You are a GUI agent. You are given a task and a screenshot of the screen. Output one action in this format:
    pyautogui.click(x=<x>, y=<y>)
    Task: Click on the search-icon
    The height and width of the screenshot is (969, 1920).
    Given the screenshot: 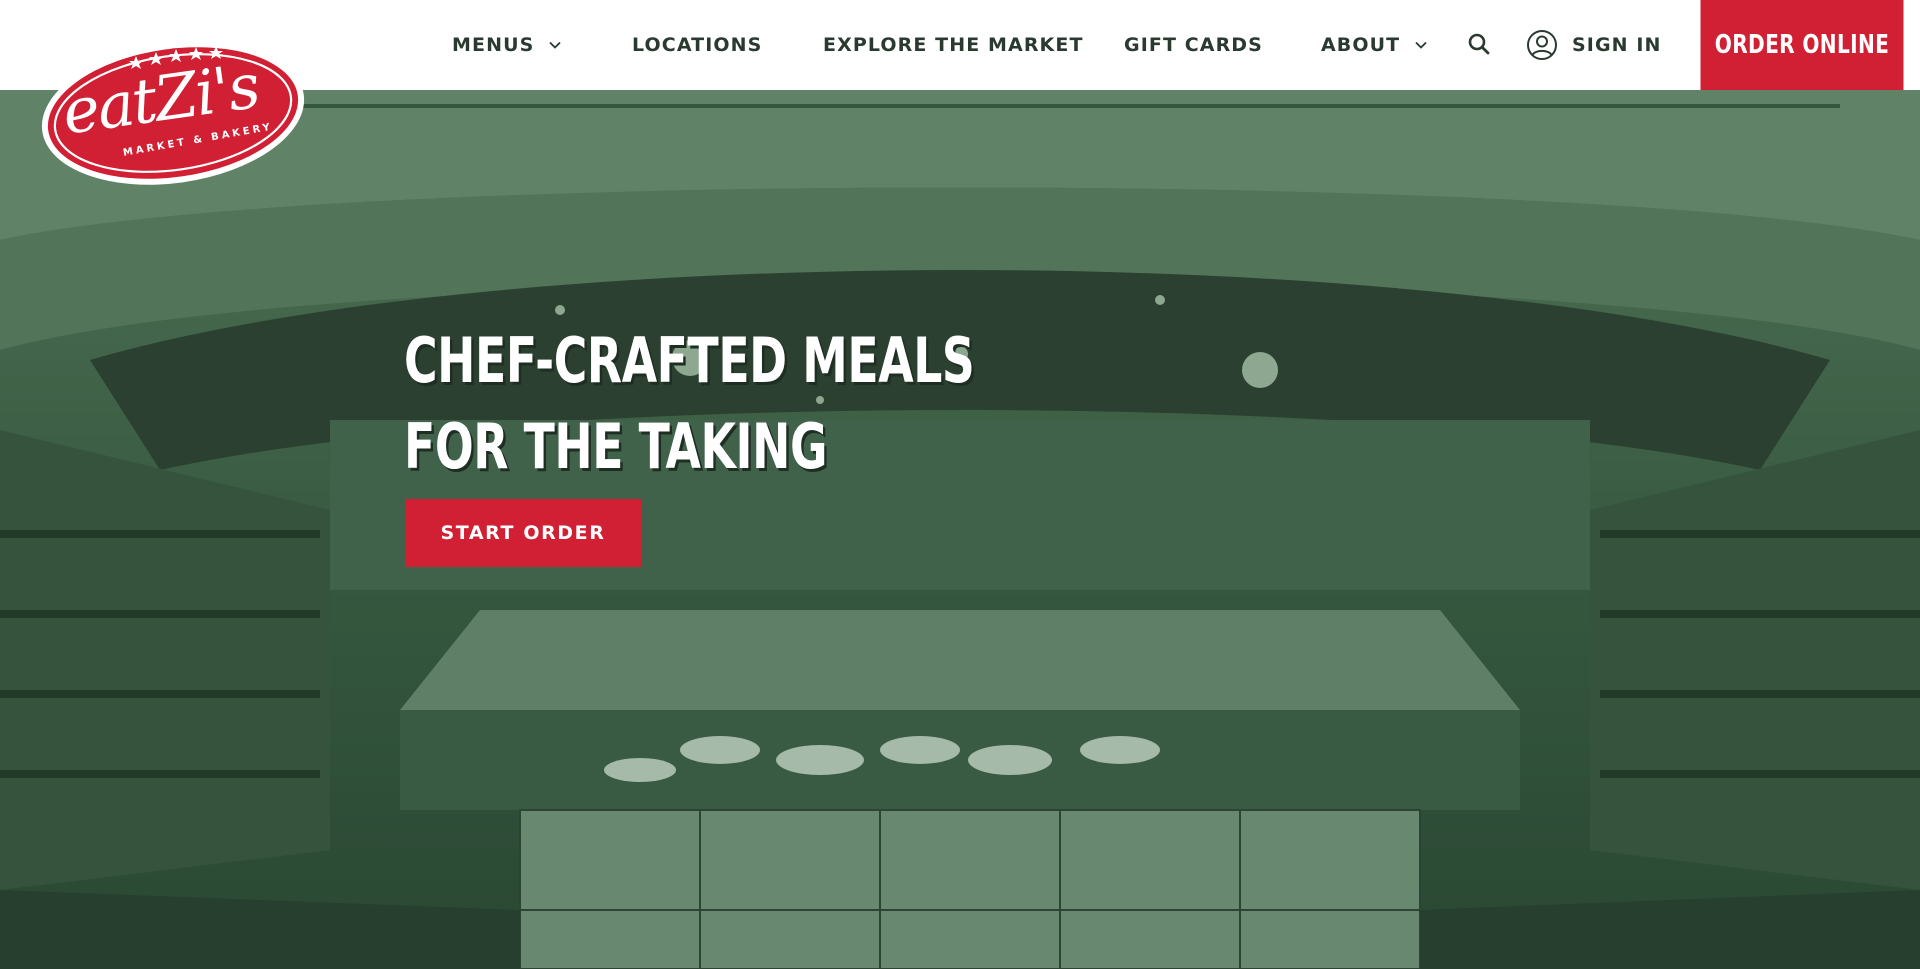 What is the action you would take?
    pyautogui.click(x=1479, y=44)
    